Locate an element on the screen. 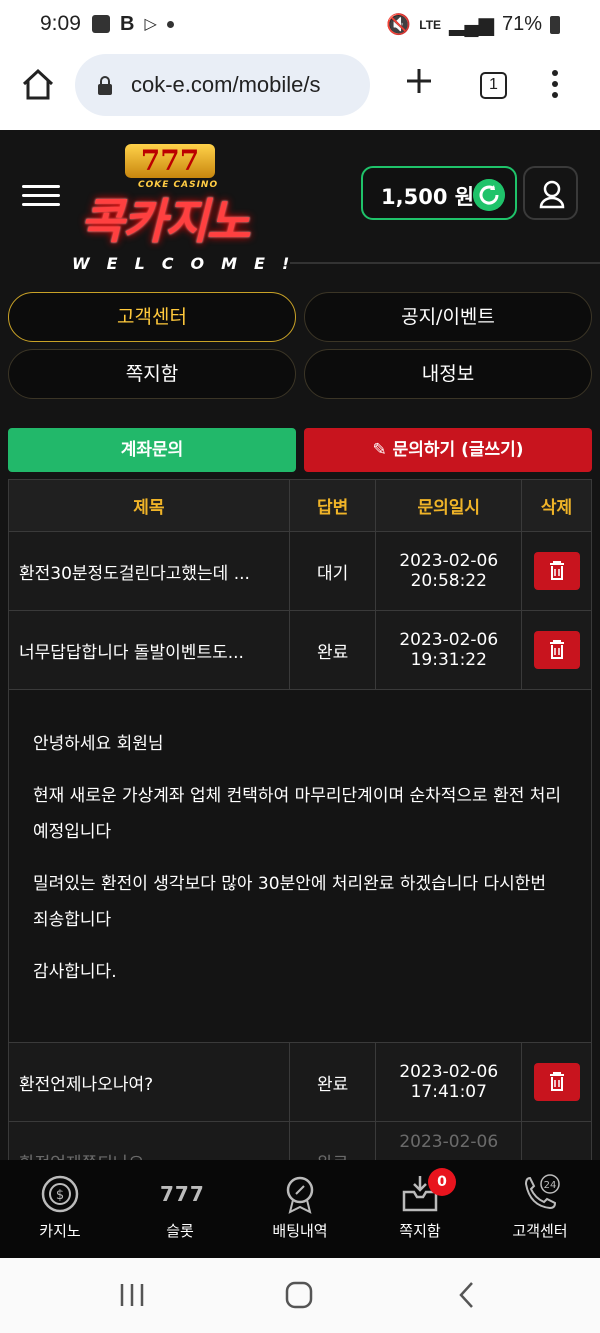 This screenshot has width=600, height=1333. browser-toolbar: cok-e.com/mobile/s 1 is located at coordinates (300, 90).